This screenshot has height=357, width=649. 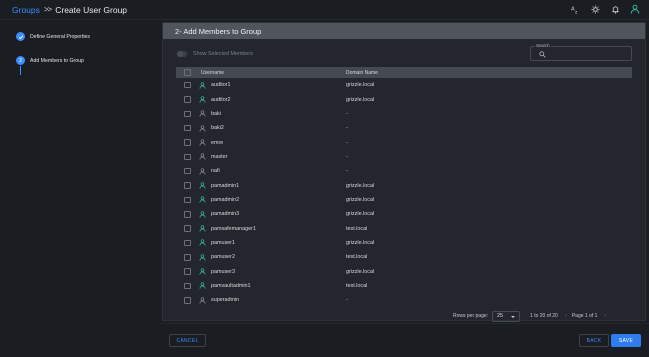 I want to click on check-icon, so click(x=20, y=36).